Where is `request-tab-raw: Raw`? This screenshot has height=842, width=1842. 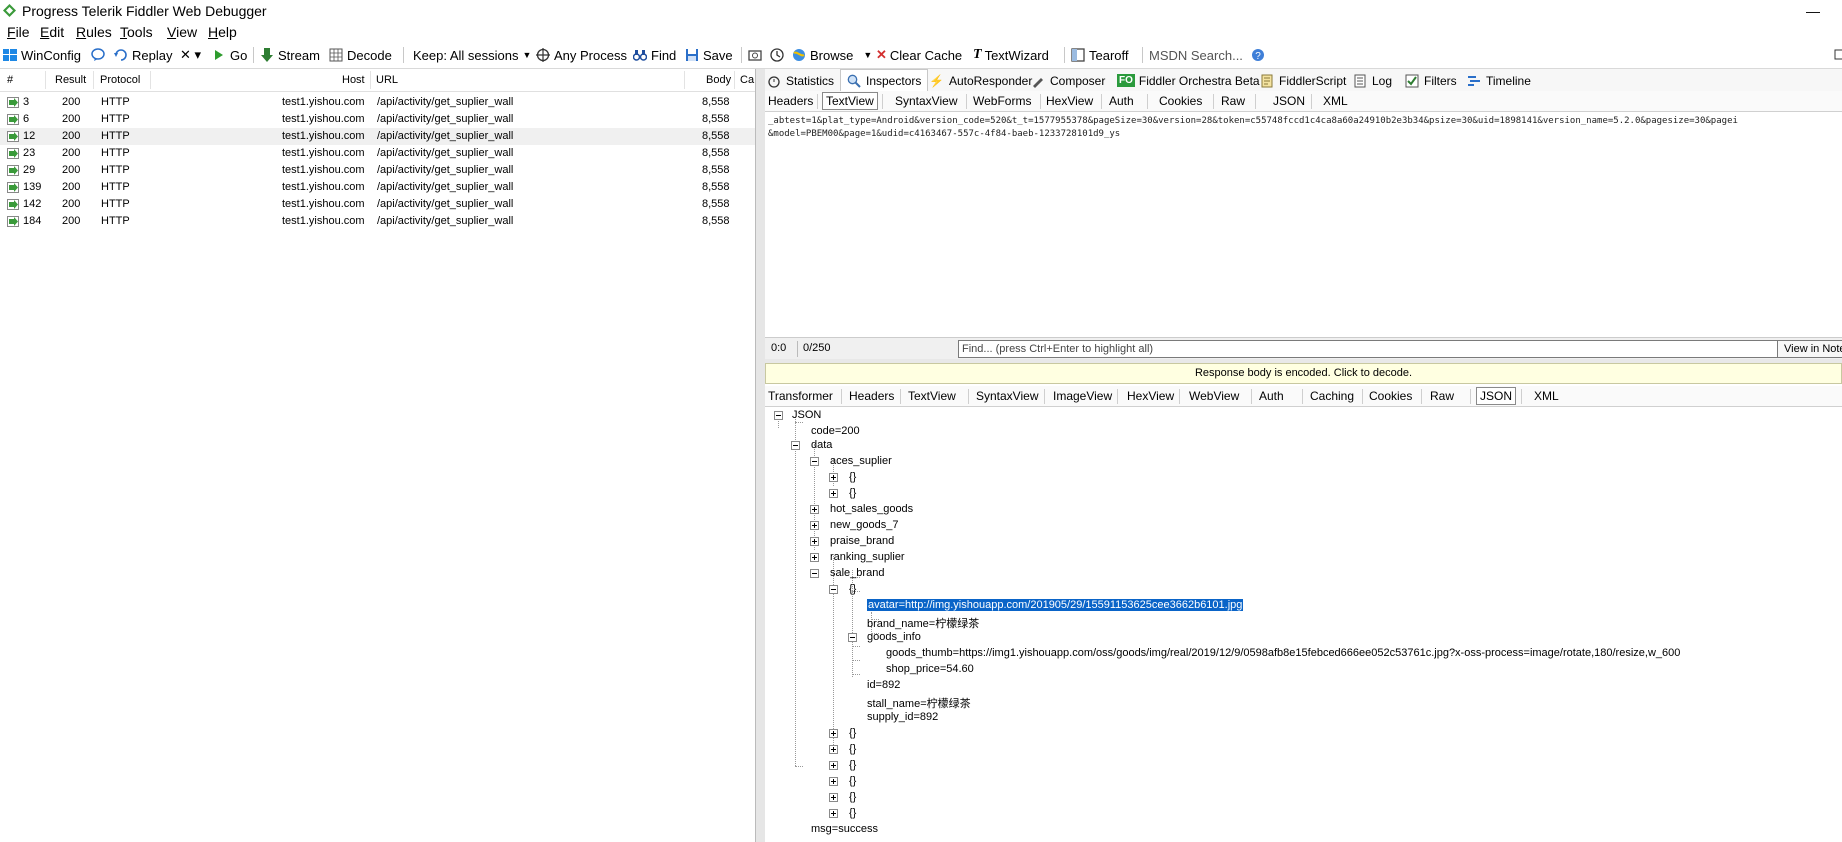 request-tab-raw: Raw is located at coordinates (1233, 101).